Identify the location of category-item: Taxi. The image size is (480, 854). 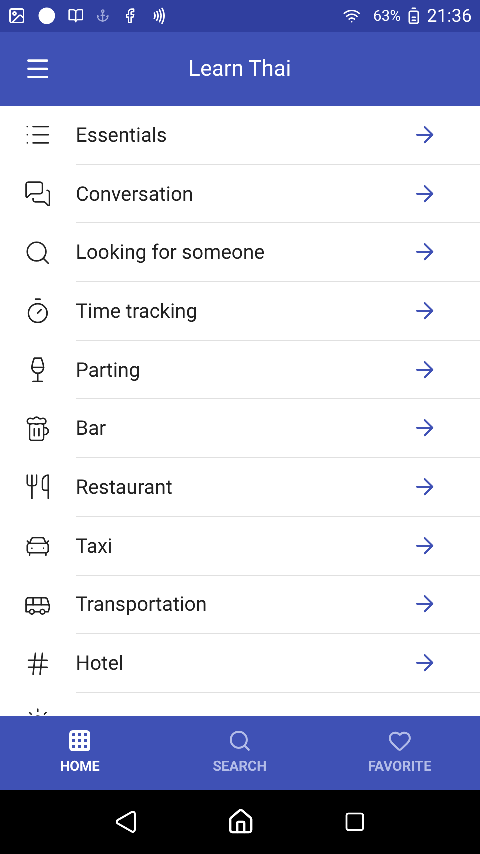
(240, 546).